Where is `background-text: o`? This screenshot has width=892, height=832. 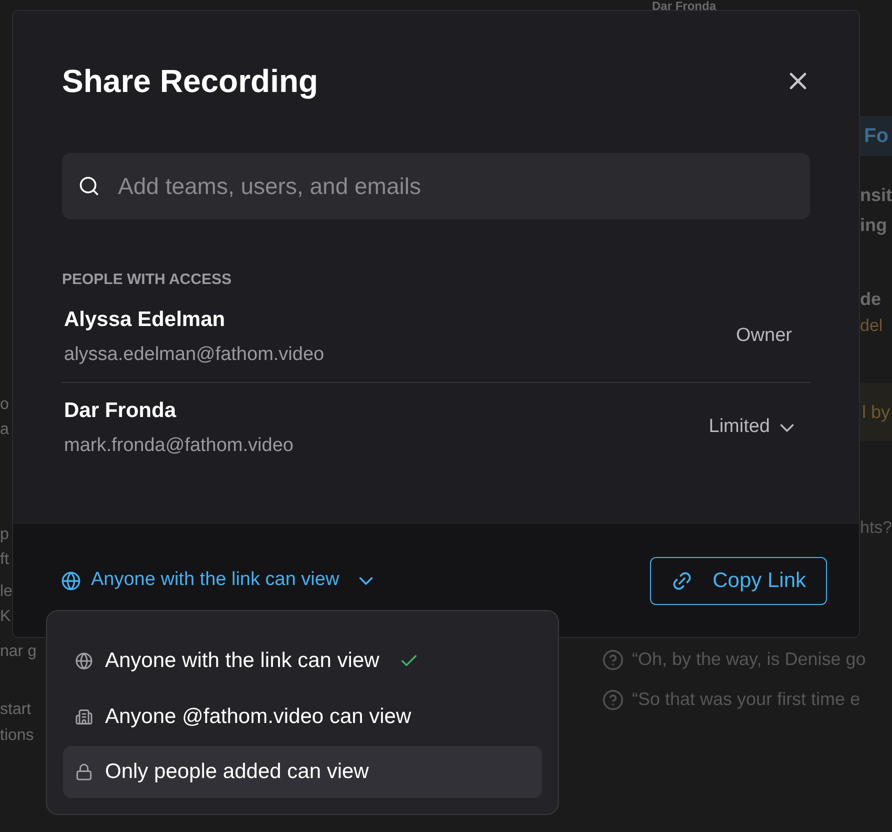 background-text: o is located at coordinates (4, 405).